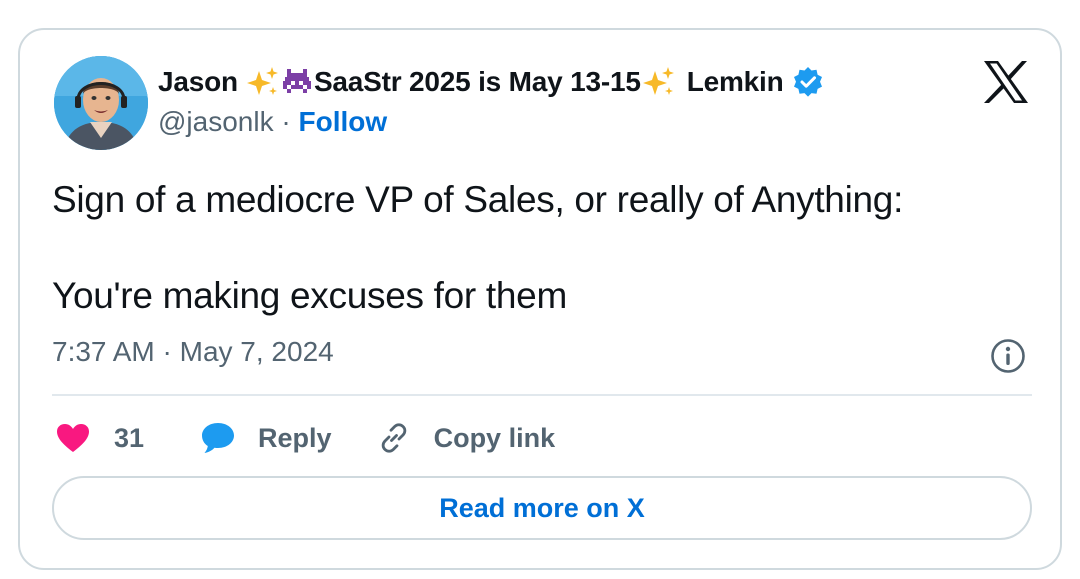  I want to click on action-bar: 31 Reply Copy link, so click(305, 438).